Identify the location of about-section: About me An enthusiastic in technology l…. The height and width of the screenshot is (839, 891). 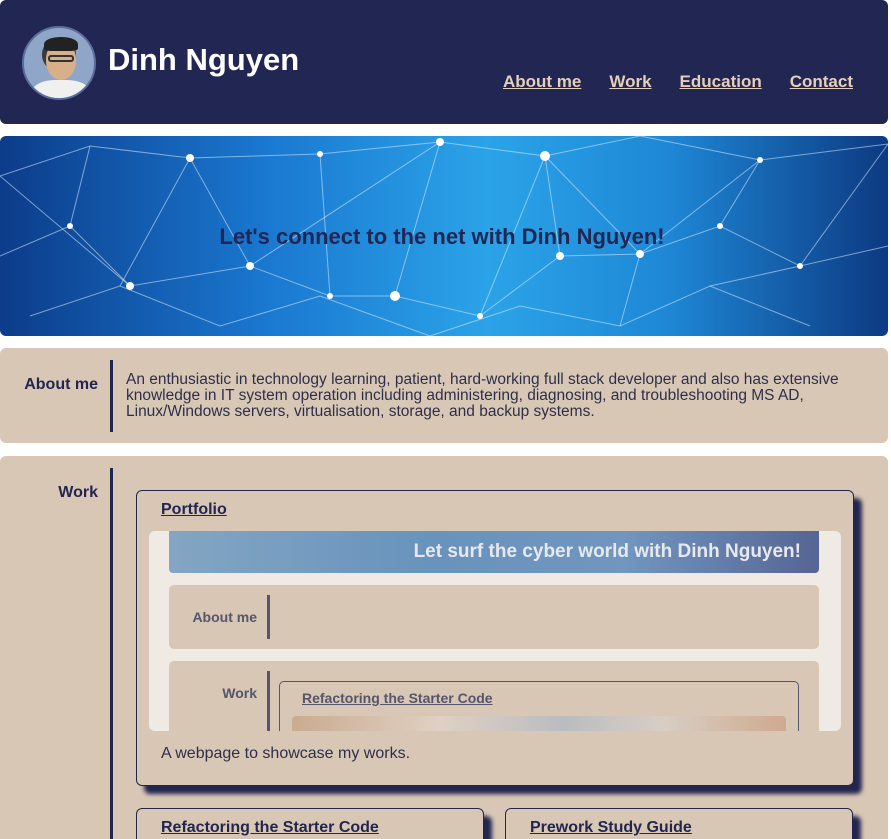
(444, 395).